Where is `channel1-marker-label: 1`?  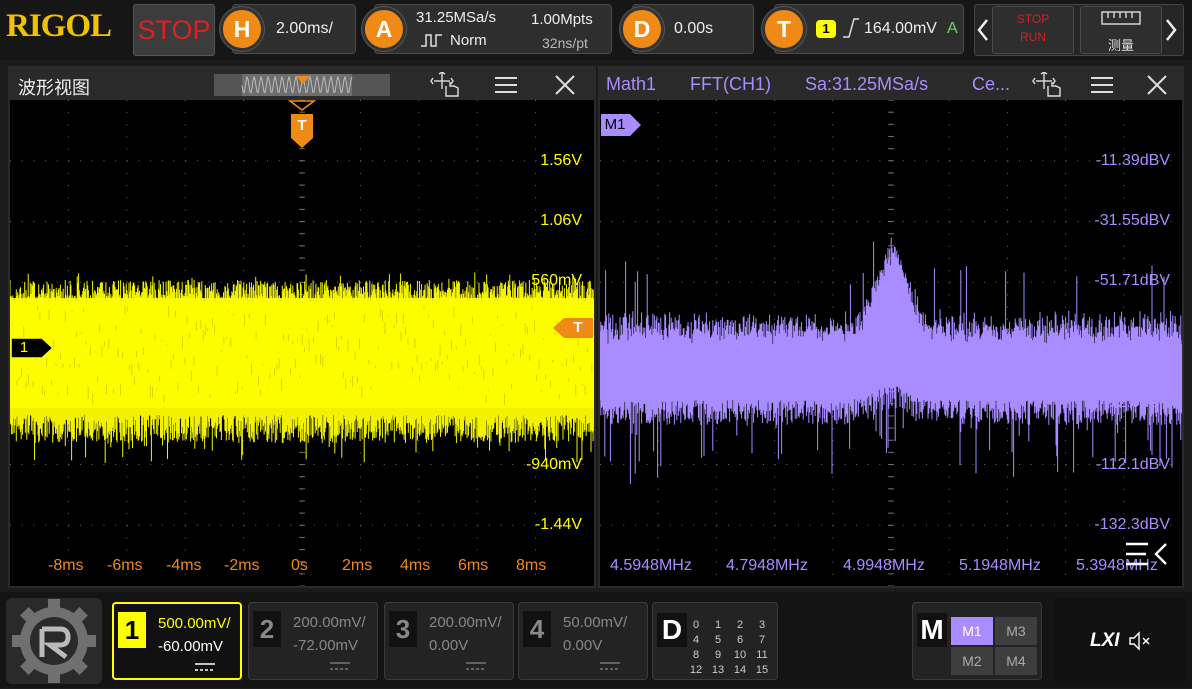 channel1-marker-label: 1 is located at coordinates (24, 347).